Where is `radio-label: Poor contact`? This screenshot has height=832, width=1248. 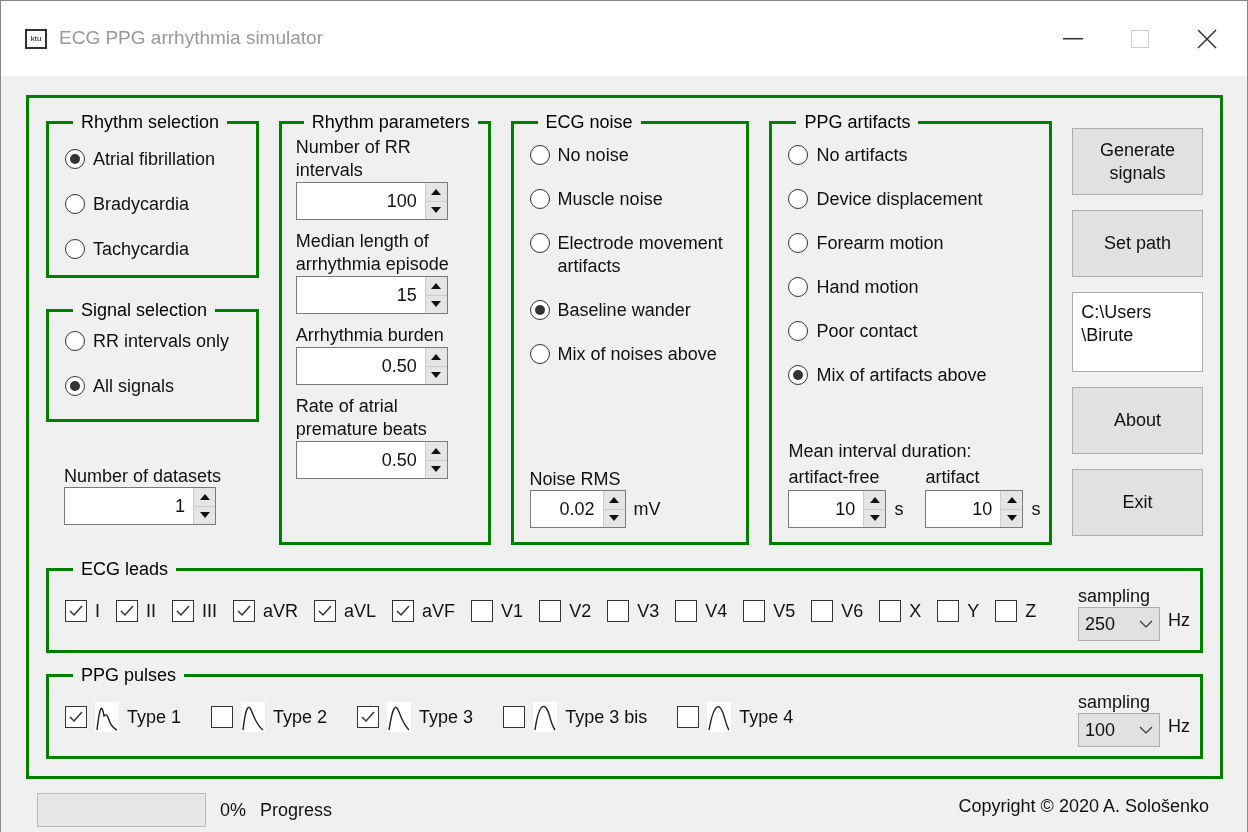
radio-label: Poor contact is located at coordinates (867, 331).